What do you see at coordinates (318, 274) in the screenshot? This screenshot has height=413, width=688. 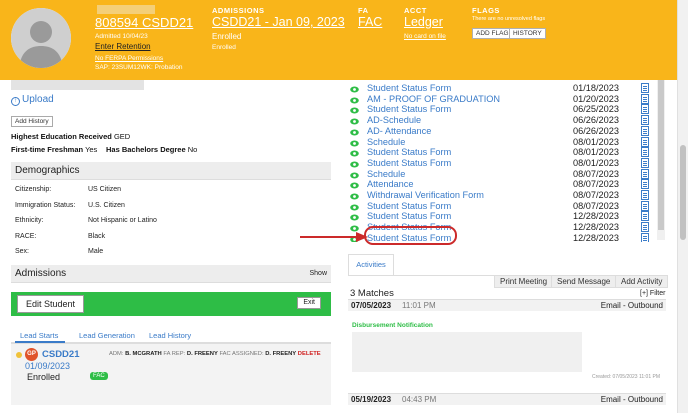 I see `admissions-show-toggle: Show` at bounding box center [318, 274].